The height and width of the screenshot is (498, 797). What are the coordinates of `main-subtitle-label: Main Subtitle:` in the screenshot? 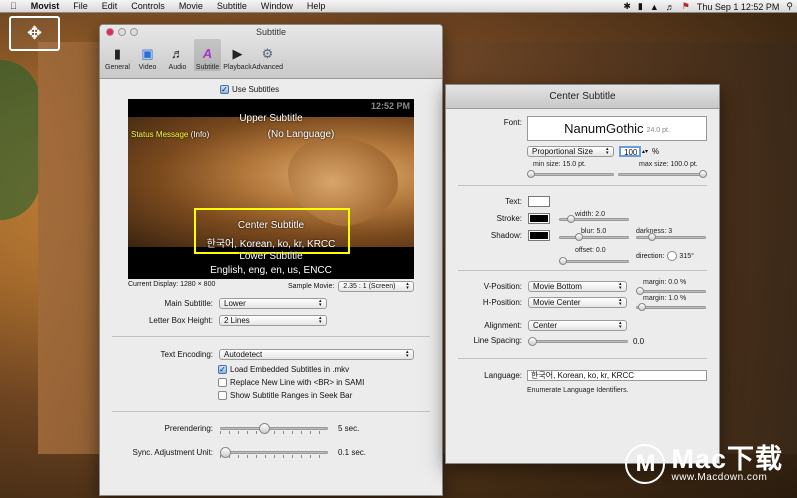 It's located at (188, 303).